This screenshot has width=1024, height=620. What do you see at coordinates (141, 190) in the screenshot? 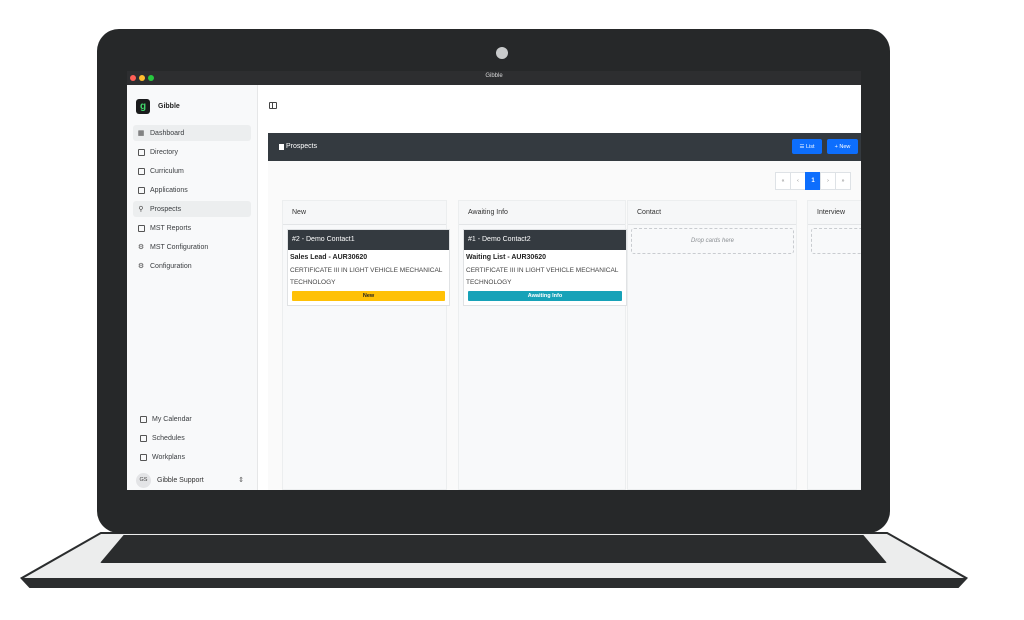
I see `file-icon` at bounding box center [141, 190].